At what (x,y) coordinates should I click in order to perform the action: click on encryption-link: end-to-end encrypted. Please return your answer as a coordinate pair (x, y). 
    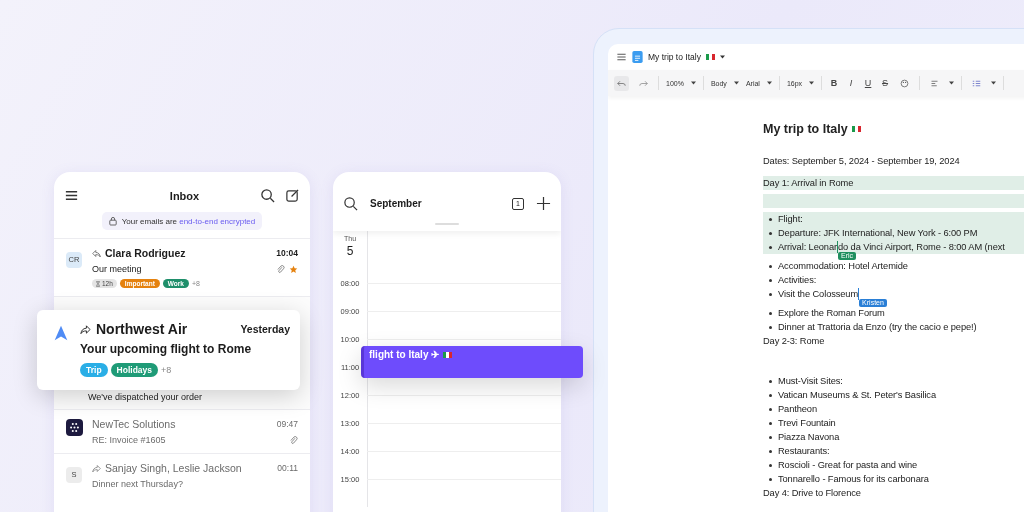
    Looking at the image, I should click on (217, 221).